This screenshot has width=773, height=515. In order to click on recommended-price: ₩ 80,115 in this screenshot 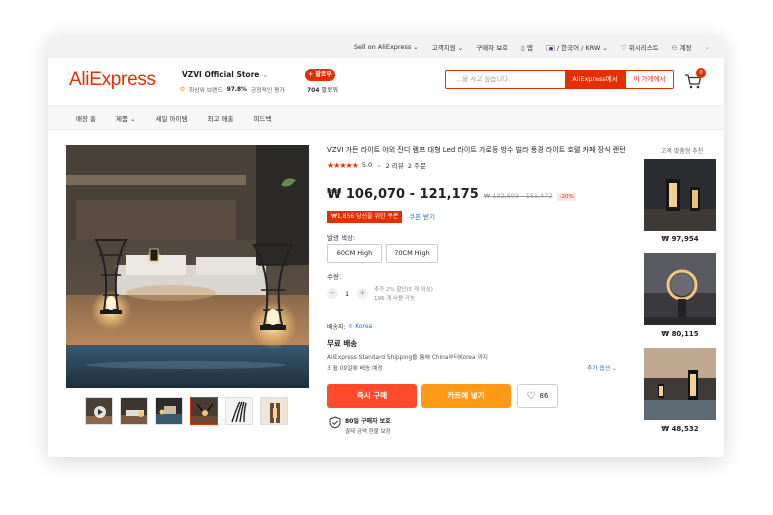, I will do `click(680, 334)`.